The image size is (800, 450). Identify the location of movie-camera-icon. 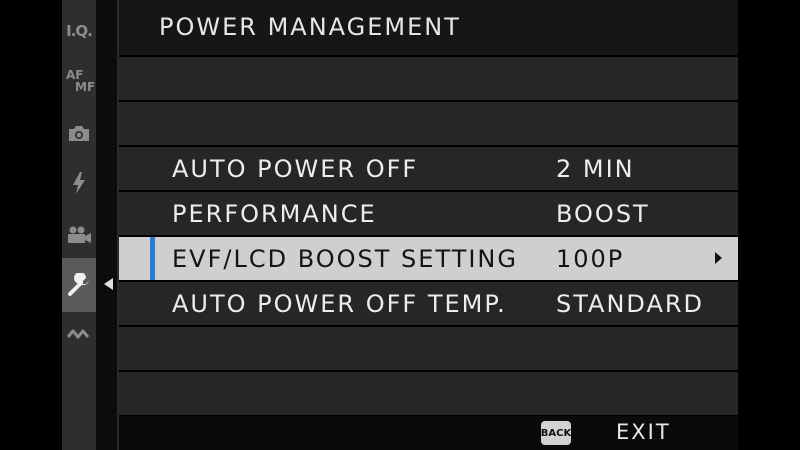
(79, 234).